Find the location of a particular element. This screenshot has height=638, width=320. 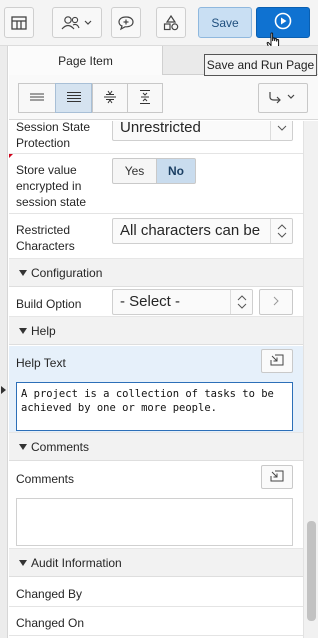

chevron-down-icon is located at coordinates (281, 130).